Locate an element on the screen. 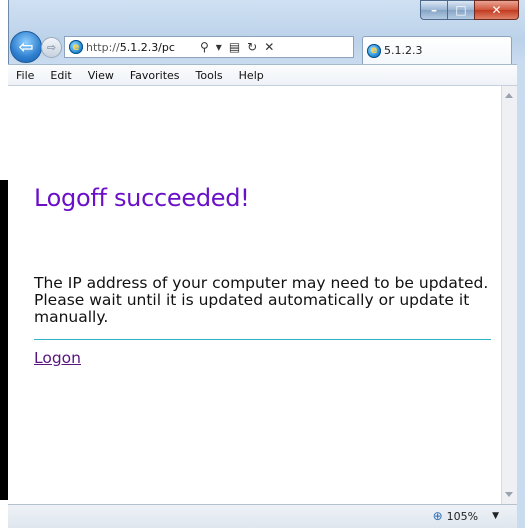 Image resolution: width=525 pixels, height=528 pixels. close-button: ✕ is located at coordinates (496, 10).